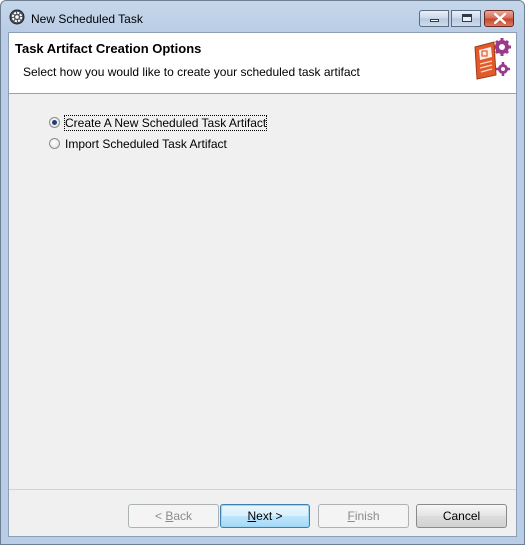  I want to click on minimize-icon, so click(434, 20).